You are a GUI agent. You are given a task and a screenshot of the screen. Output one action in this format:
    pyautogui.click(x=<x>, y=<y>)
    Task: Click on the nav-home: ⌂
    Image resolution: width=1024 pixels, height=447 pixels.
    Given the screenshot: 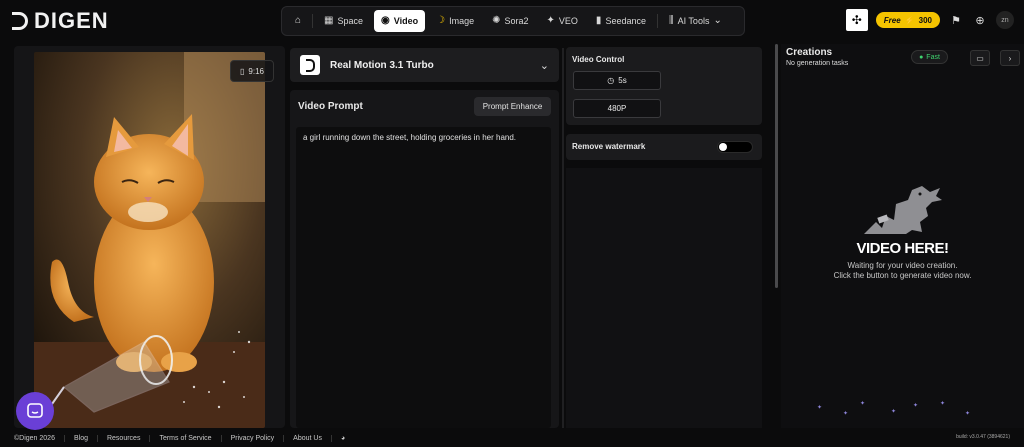 What is the action you would take?
    pyautogui.click(x=298, y=21)
    